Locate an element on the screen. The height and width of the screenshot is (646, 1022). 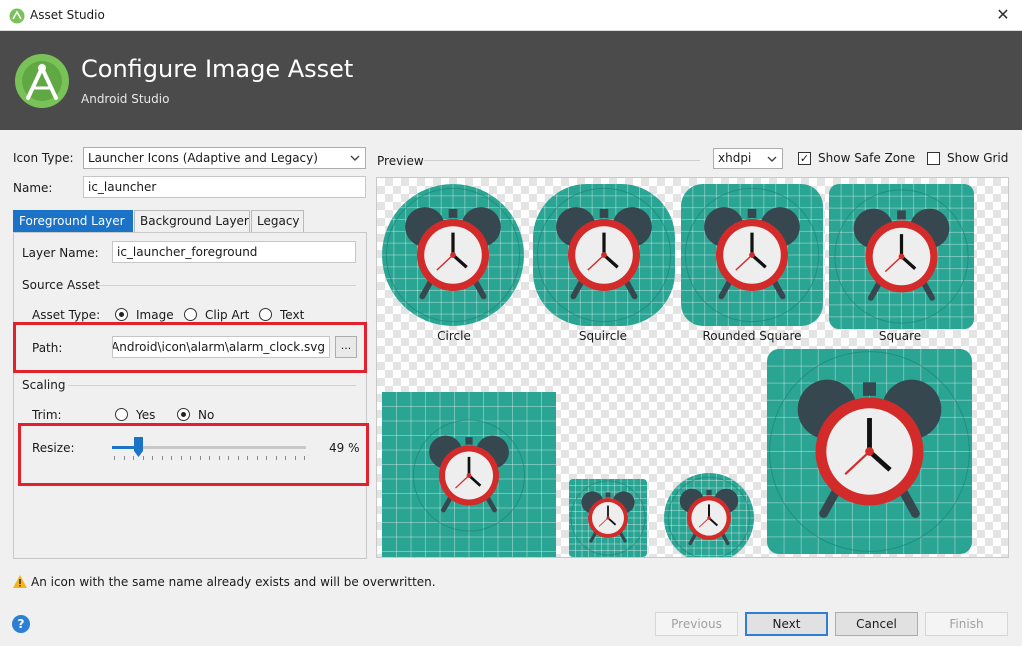
asset-type-text-label: Text is located at coordinates (292, 315).